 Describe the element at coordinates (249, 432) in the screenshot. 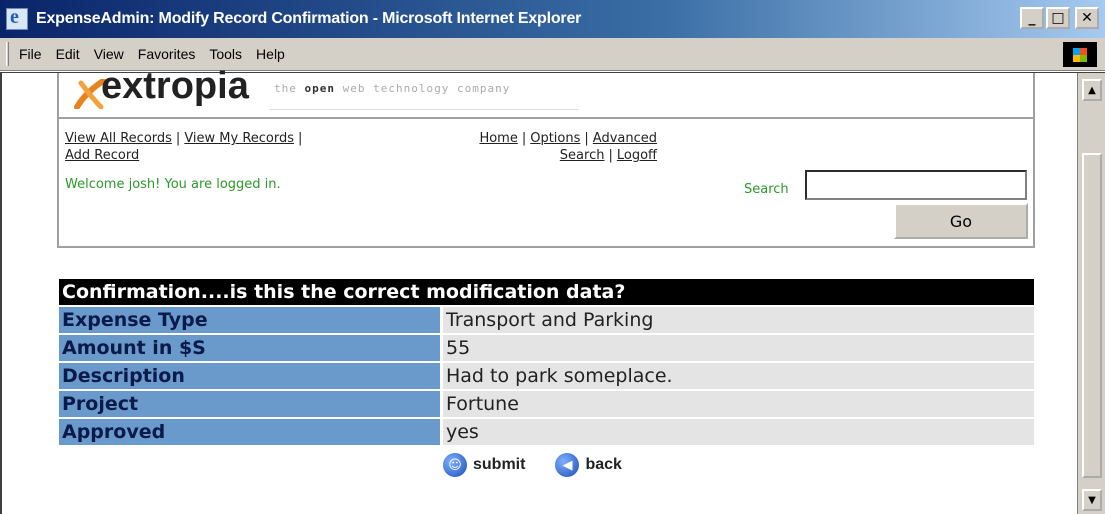

I see `field-label: Approved` at that location.